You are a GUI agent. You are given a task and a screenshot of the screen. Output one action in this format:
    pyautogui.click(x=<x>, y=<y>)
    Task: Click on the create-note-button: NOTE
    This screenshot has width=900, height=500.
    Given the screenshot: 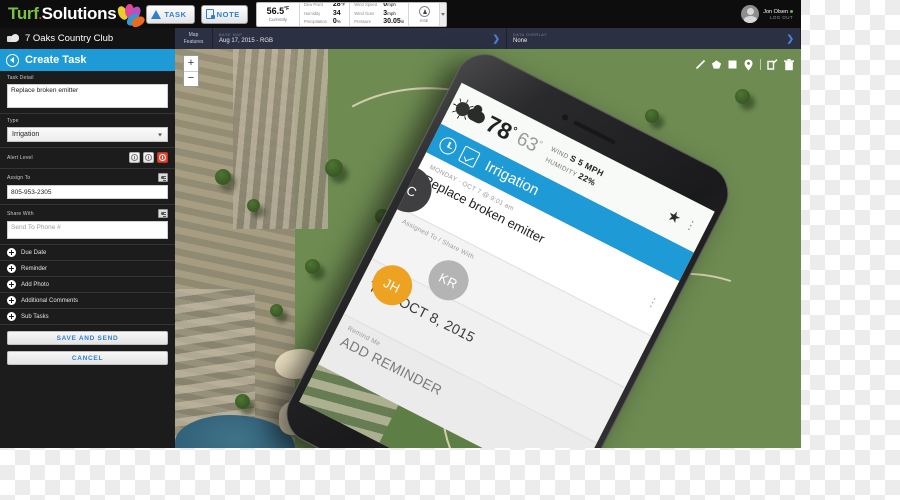 What is the action you would take?
    pyautogui.click(x=224, y=14)
    